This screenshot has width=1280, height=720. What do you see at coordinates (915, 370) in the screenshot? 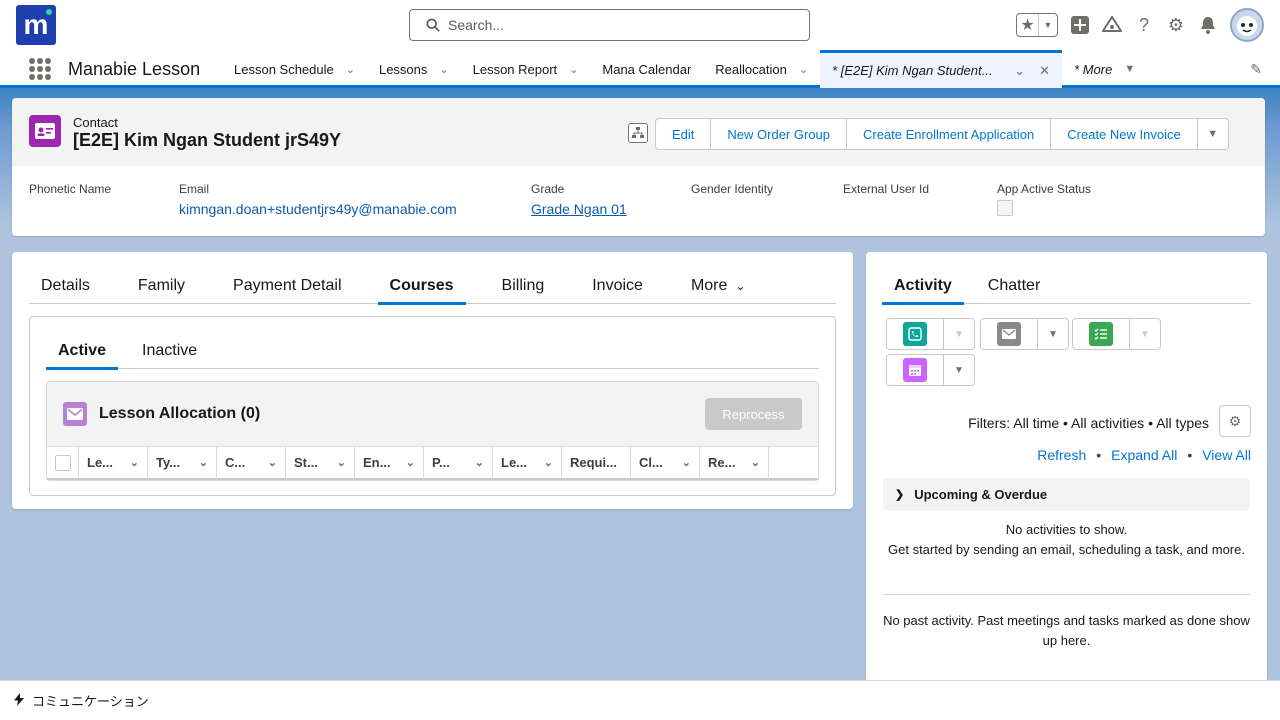
I see `new-event-main` at bounding box center [915, 370].